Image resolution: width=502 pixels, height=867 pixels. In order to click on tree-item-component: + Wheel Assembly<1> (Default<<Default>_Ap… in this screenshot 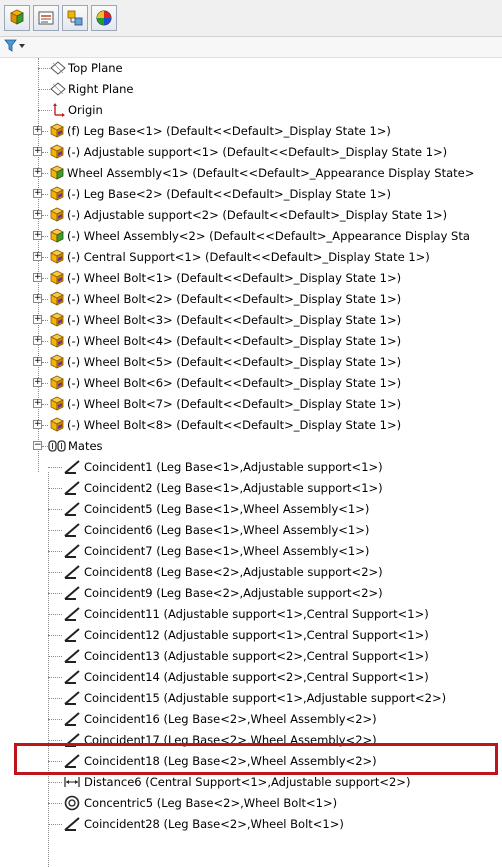, I will do `click(251, 173)`.